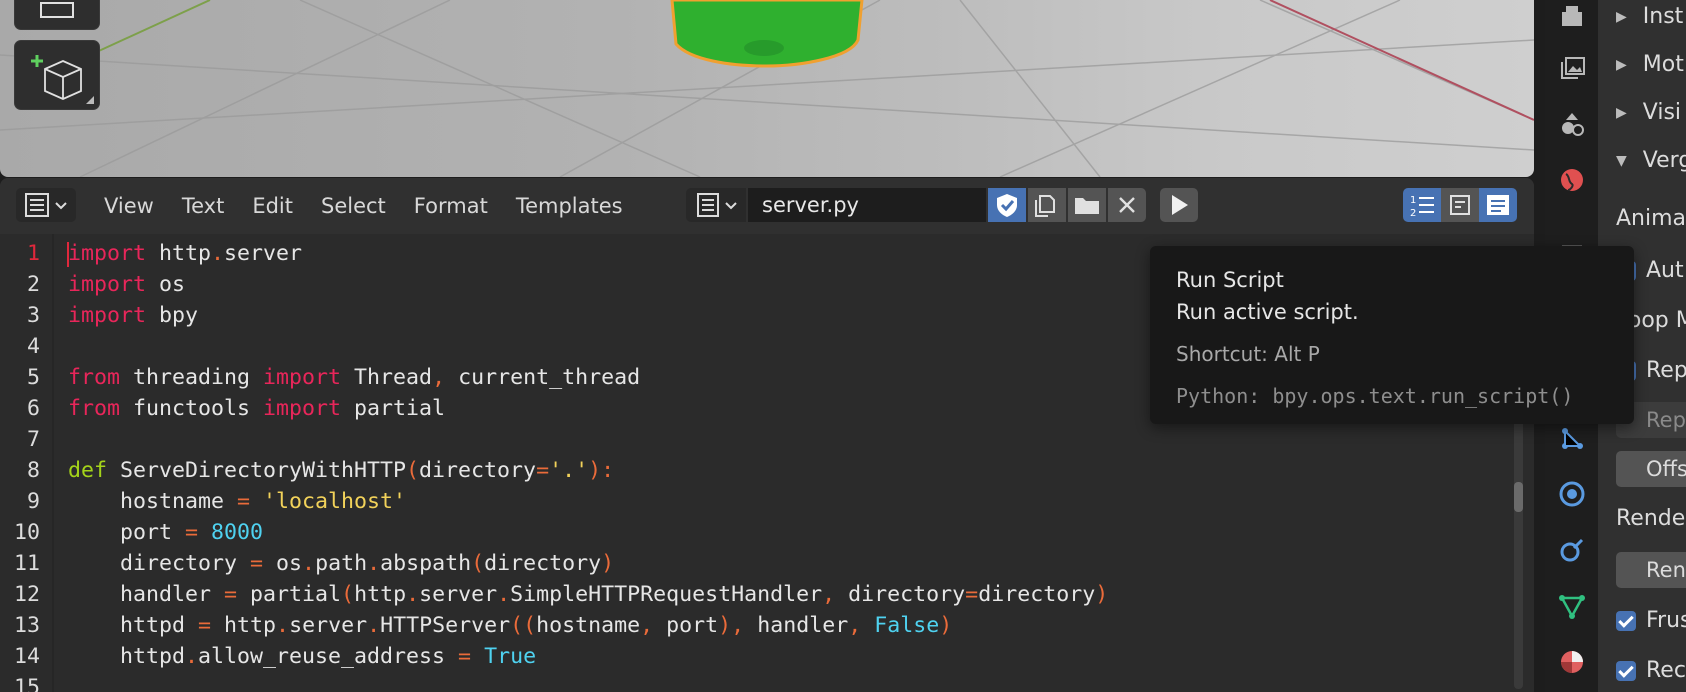 The height and width of the screenshot is (692, 1686). Describe the element at coordinates (172, 315) in the screenshot. I see `code-token: bpy` at that location.